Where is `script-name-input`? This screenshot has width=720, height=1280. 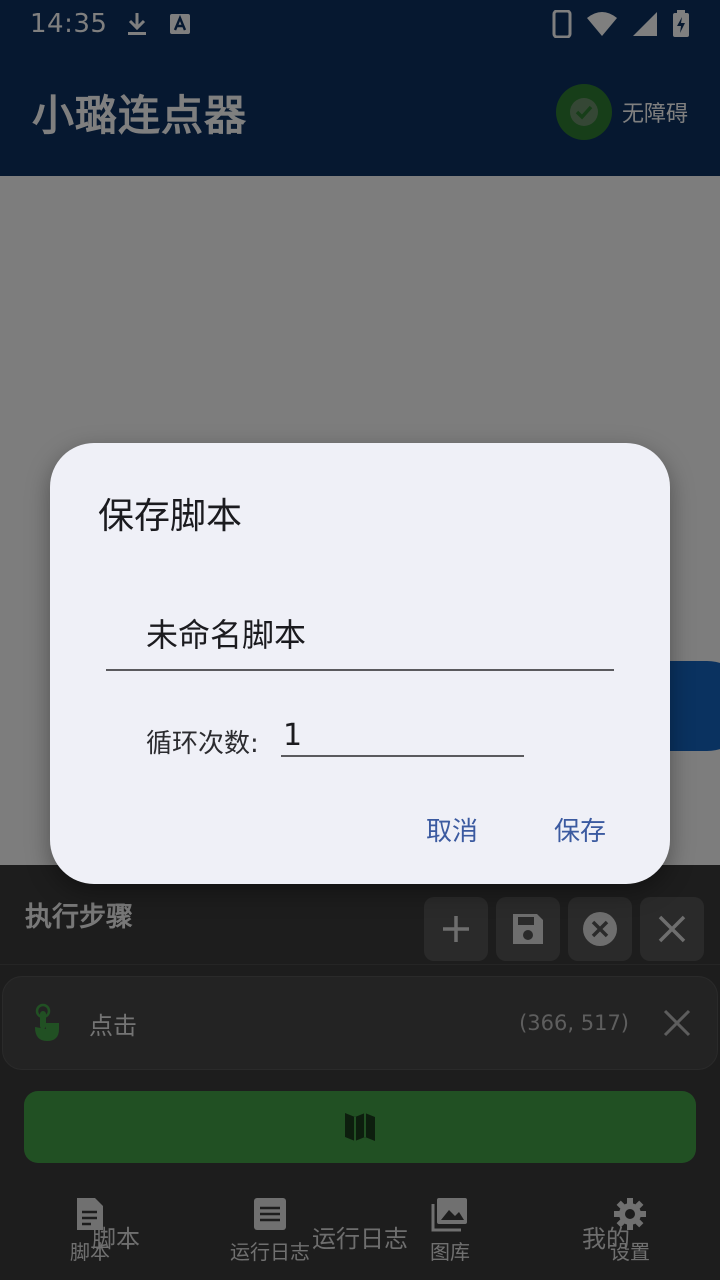 script-name-input is located at coordinates (360, 633).